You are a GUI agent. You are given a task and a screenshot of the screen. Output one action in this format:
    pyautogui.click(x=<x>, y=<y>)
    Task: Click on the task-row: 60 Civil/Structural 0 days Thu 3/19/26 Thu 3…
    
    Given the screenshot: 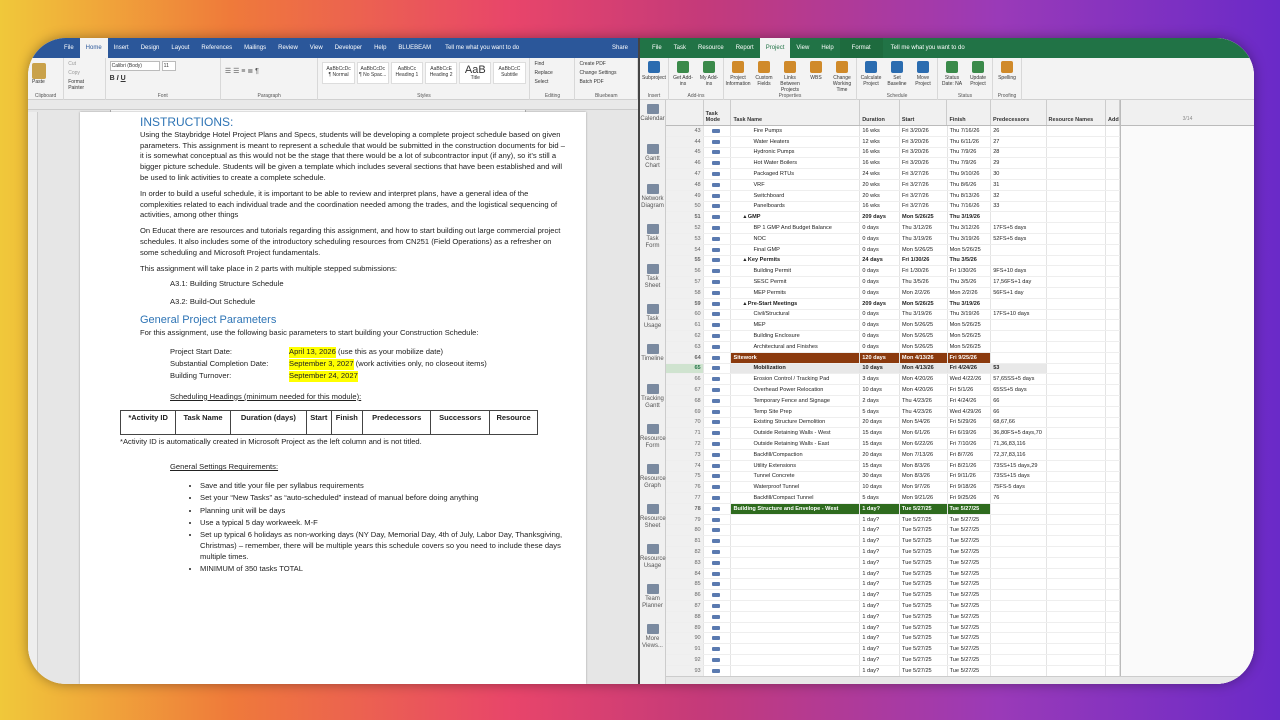 What is the action you would take?
    pyautogui.click(x=893, y=315)
    